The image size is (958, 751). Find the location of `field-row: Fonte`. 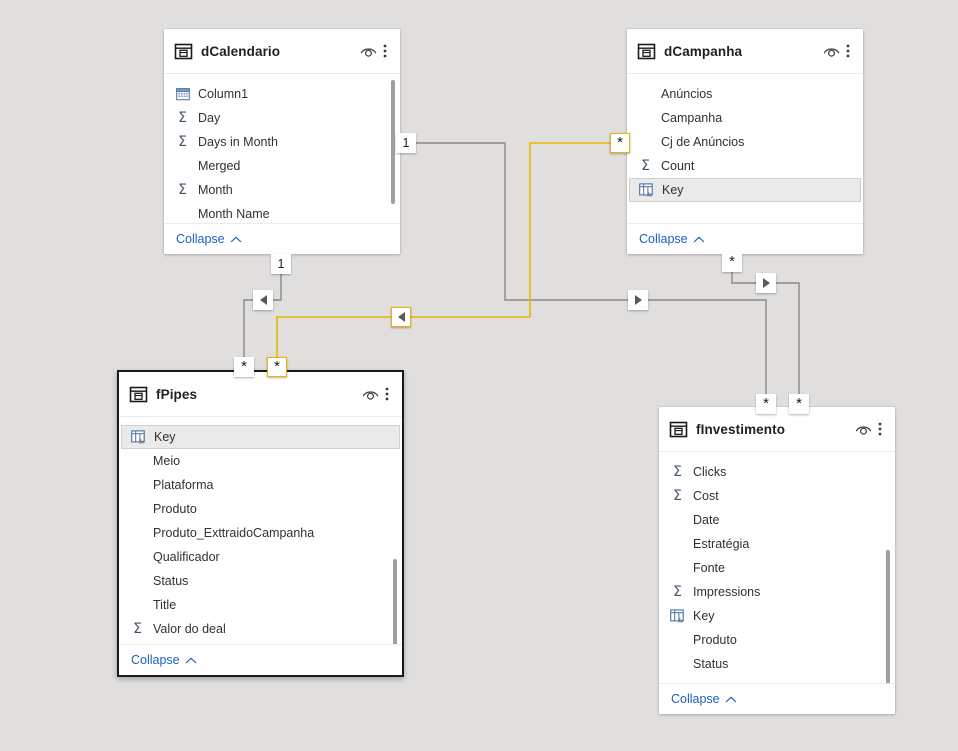

field-row: Fonte is located at coordinates (777, 568).